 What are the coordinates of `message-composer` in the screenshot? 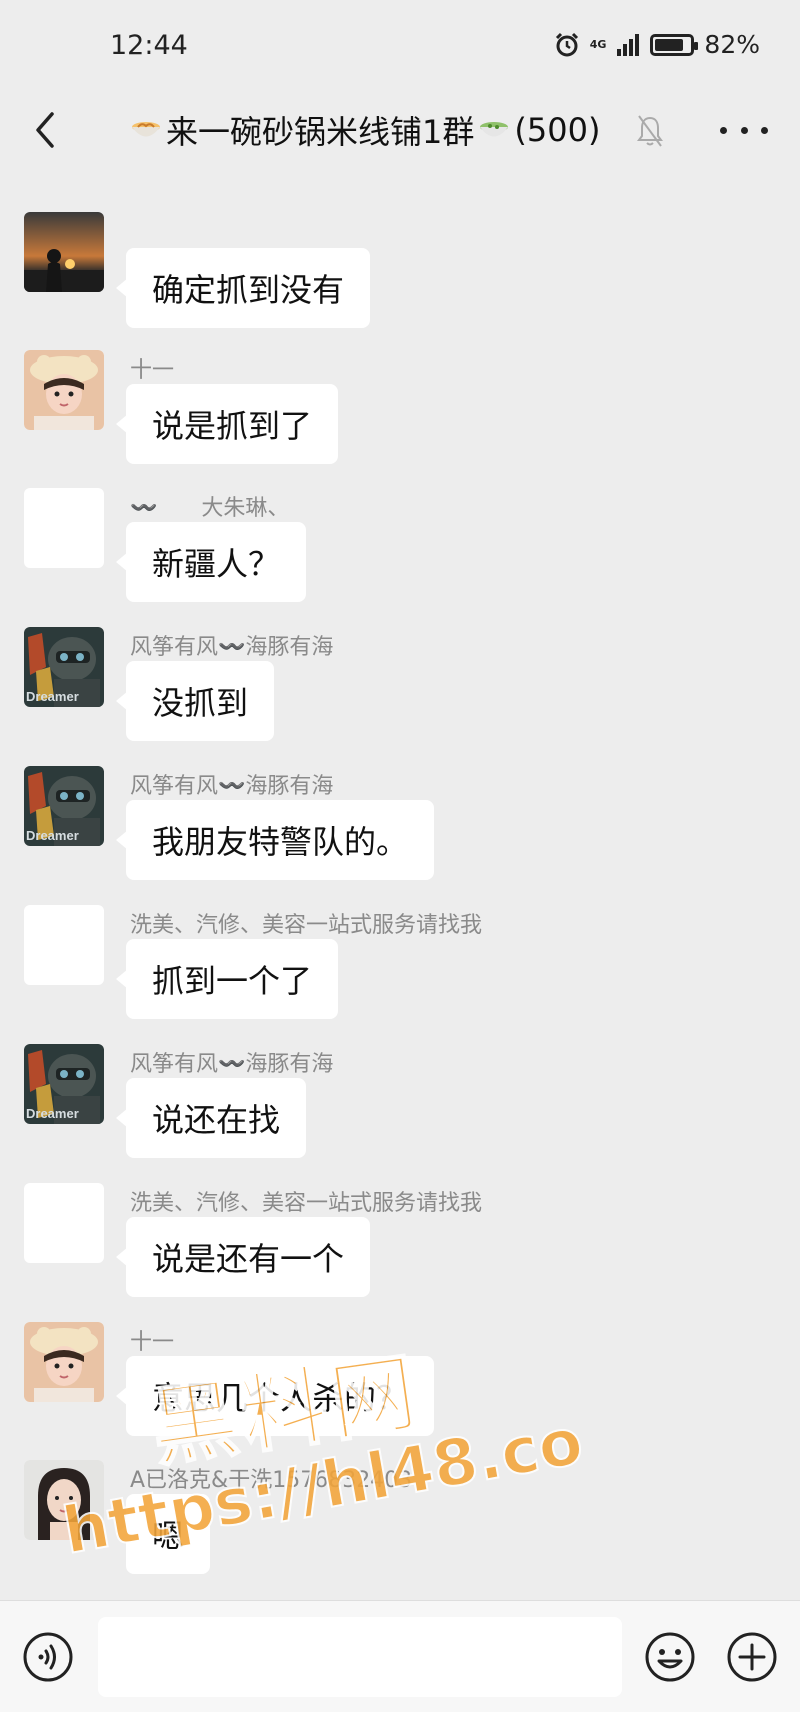 It's located at (400, 1656).